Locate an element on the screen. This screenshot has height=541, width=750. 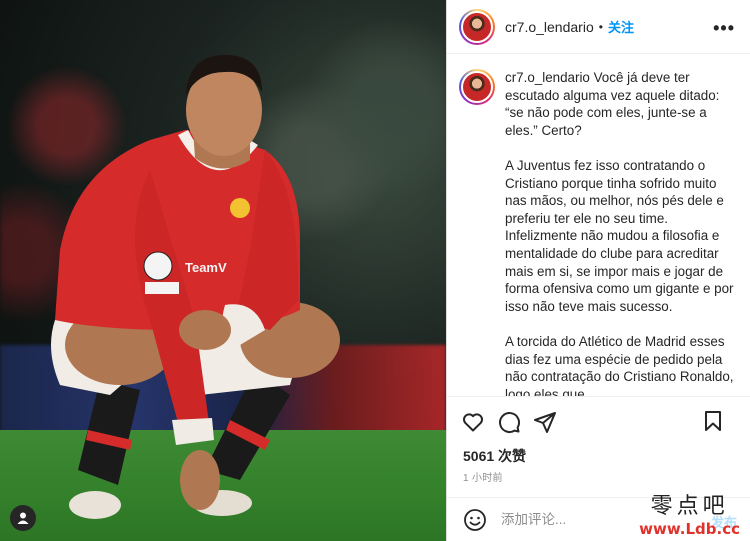
like-count: 5061 次赞 is located at coordinates (494, 456).